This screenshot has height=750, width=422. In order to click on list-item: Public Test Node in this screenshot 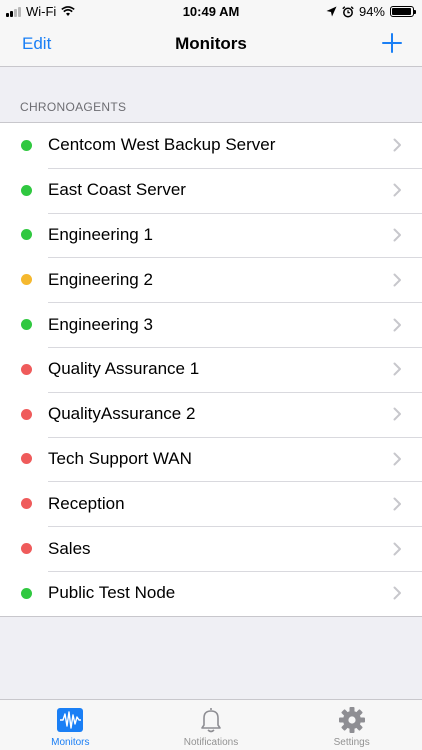, I will do `click(211, 593)`.